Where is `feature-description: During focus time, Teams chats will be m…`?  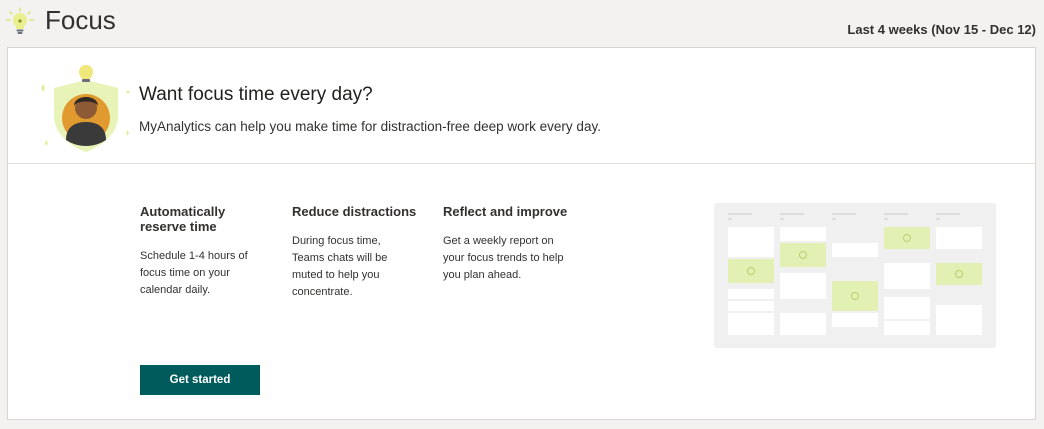 feature-description: During focus time, Teams chats will be m… is located at coordinates (340, 266).